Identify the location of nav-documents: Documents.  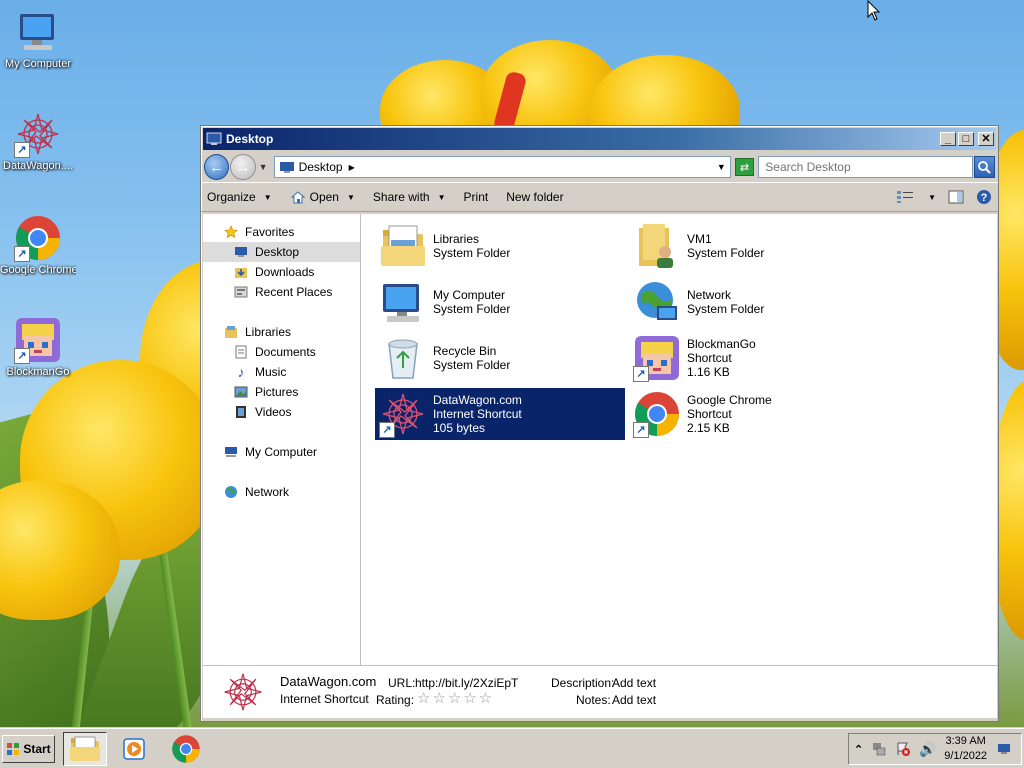
(281, 352).